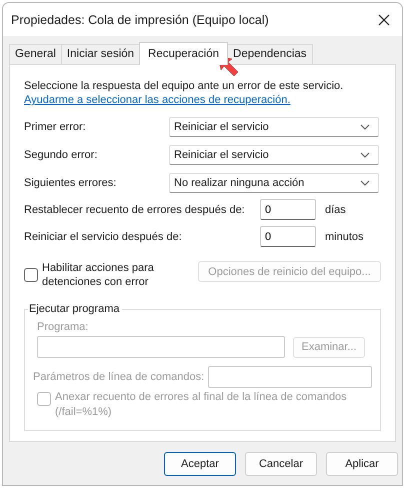  I want to click on tab: Dependencias, so click(270, 54).